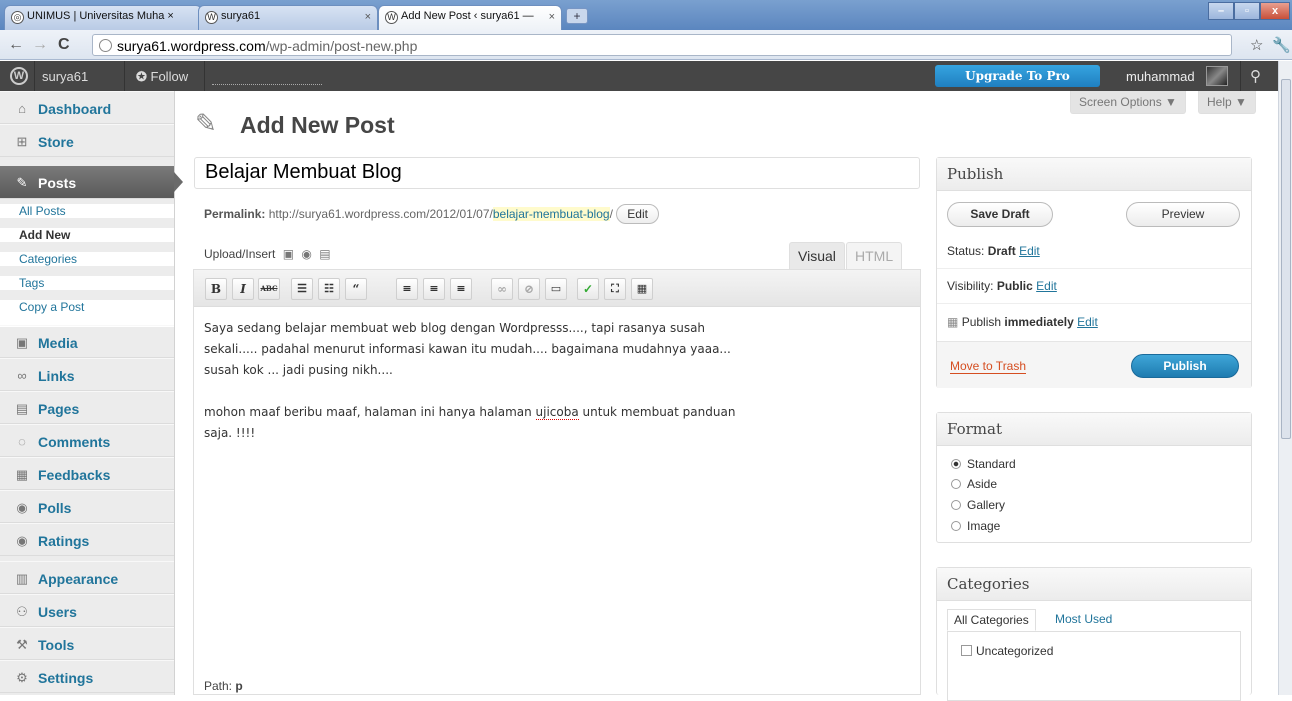  Describe the element at coordinates (1256, 45) in the screenshot. I see `star-icon: ☆` at that location.